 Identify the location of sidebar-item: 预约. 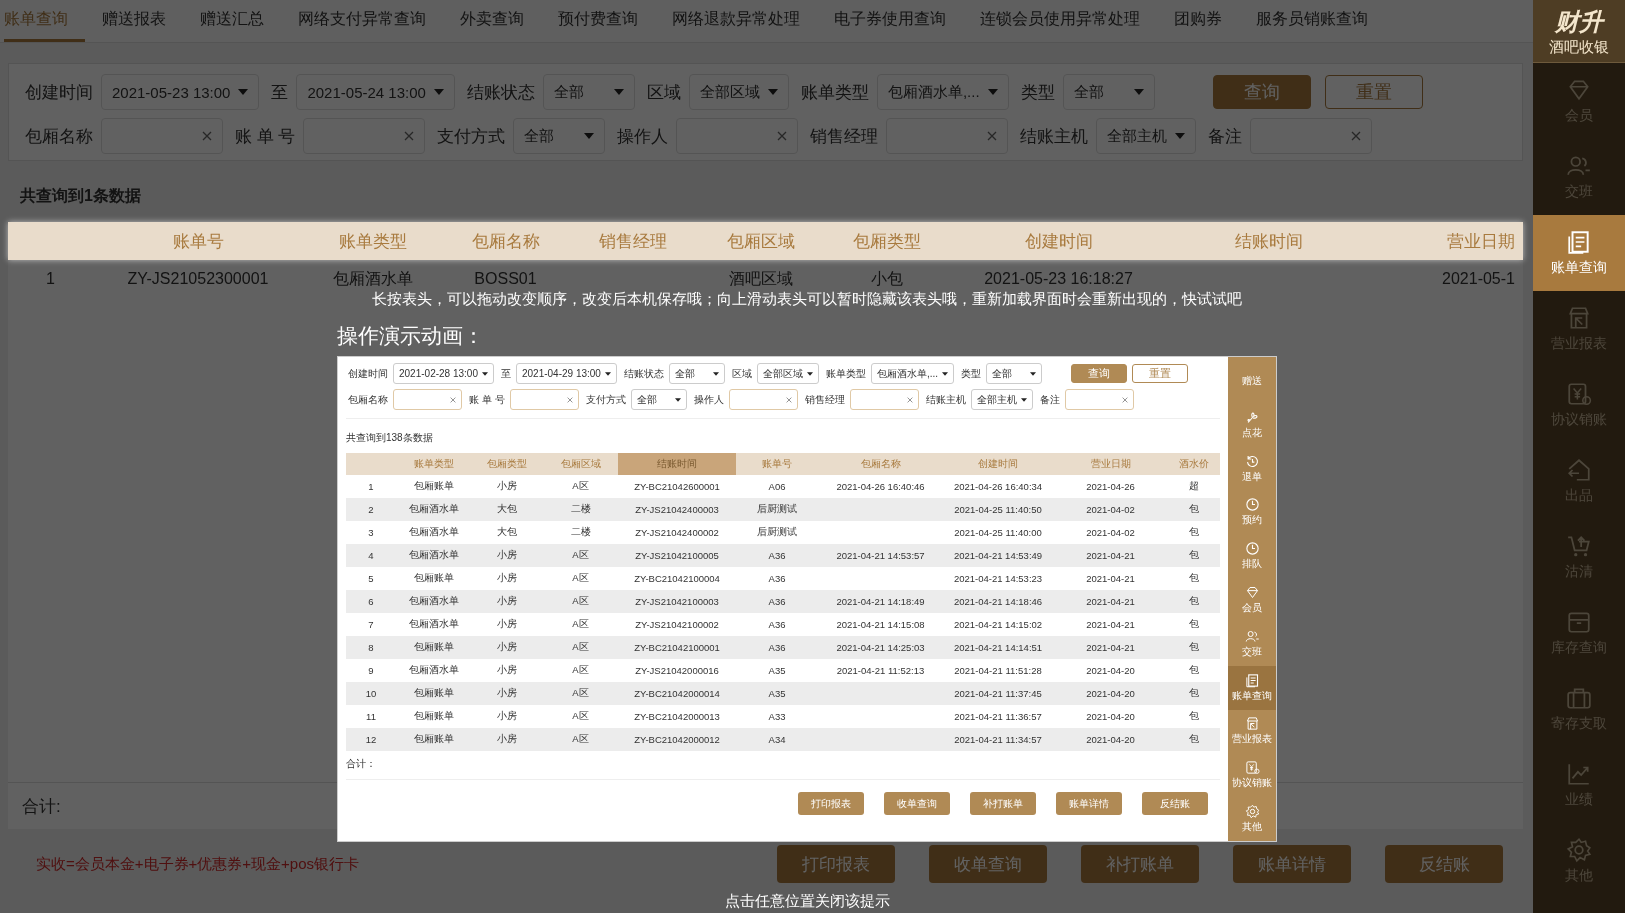
(1252, 512).